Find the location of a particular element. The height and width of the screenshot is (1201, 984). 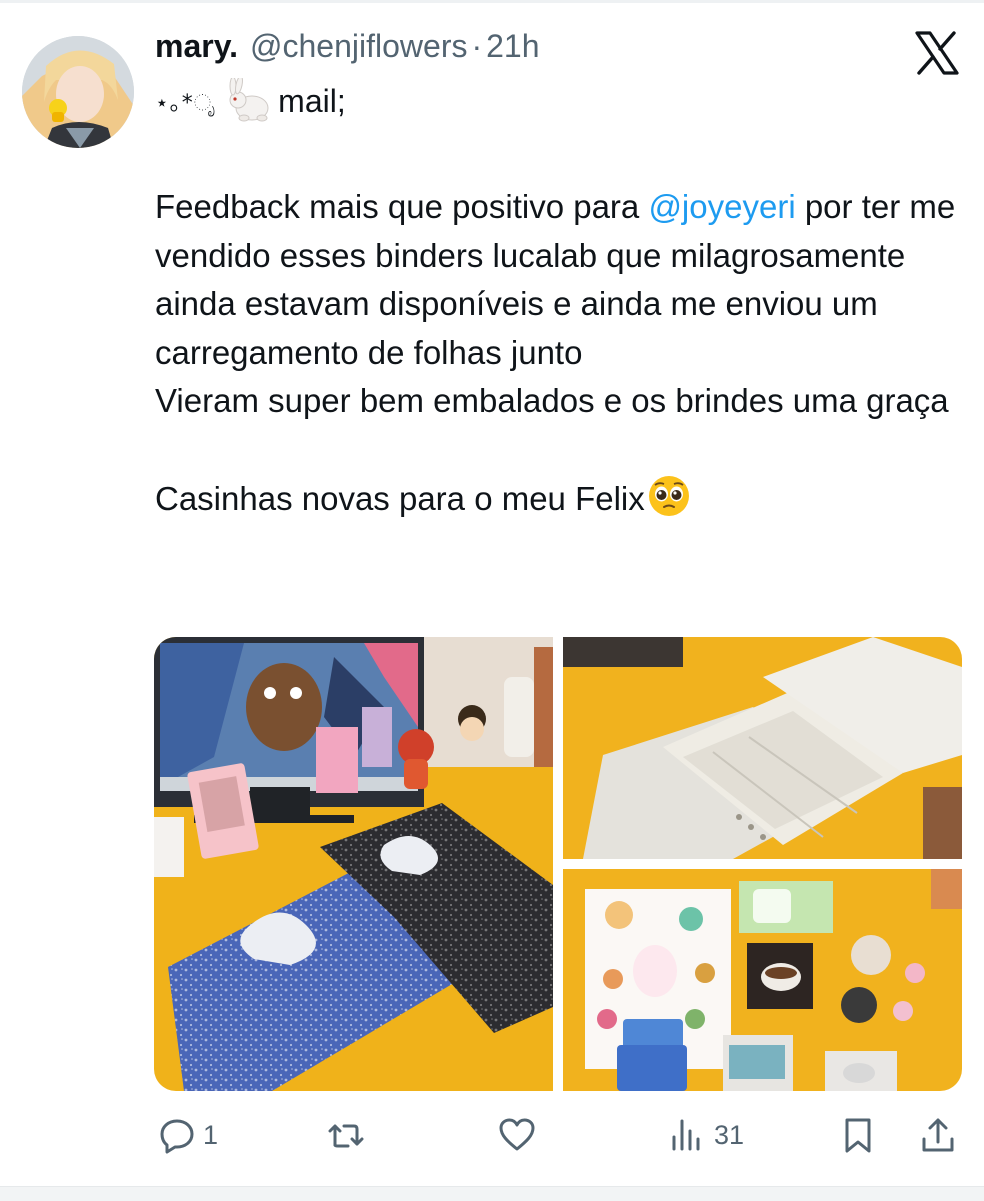

author-name: mary. is located at coordinates (196, 46).